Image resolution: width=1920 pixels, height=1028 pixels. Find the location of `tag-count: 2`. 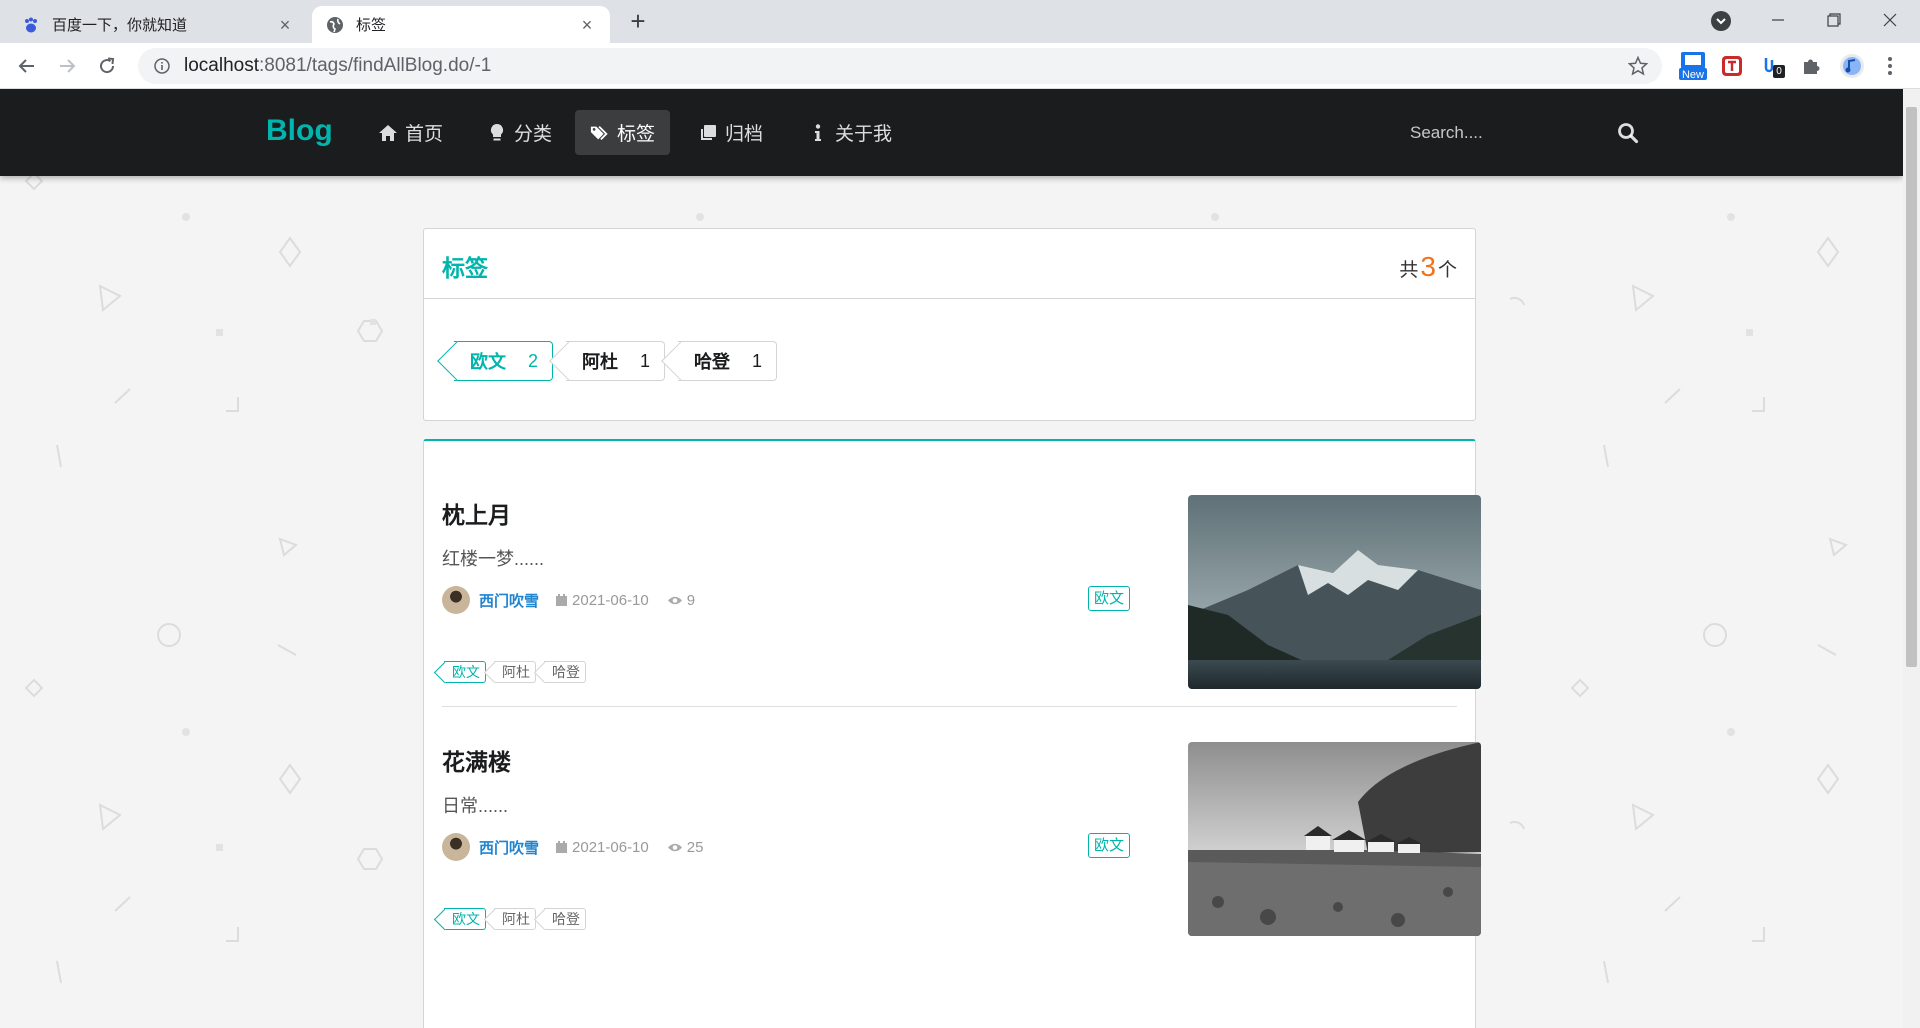

tag-count: 2 is located at coordinates (533, 360).